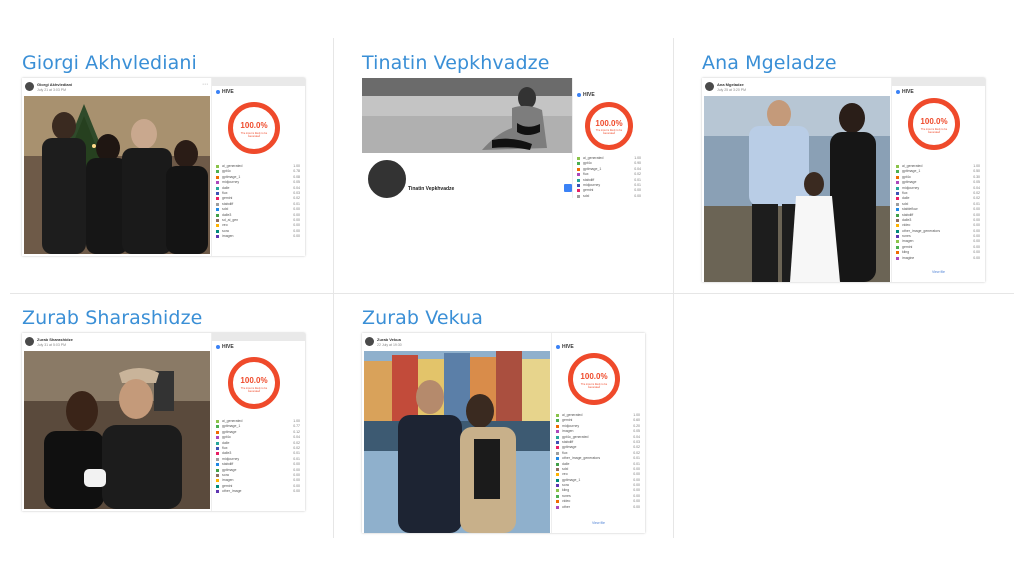 The image size is (1024, 576). Describe the element at coordinates (228, 203) in the screenshot. I see `model-label: stabdiff` at that location.